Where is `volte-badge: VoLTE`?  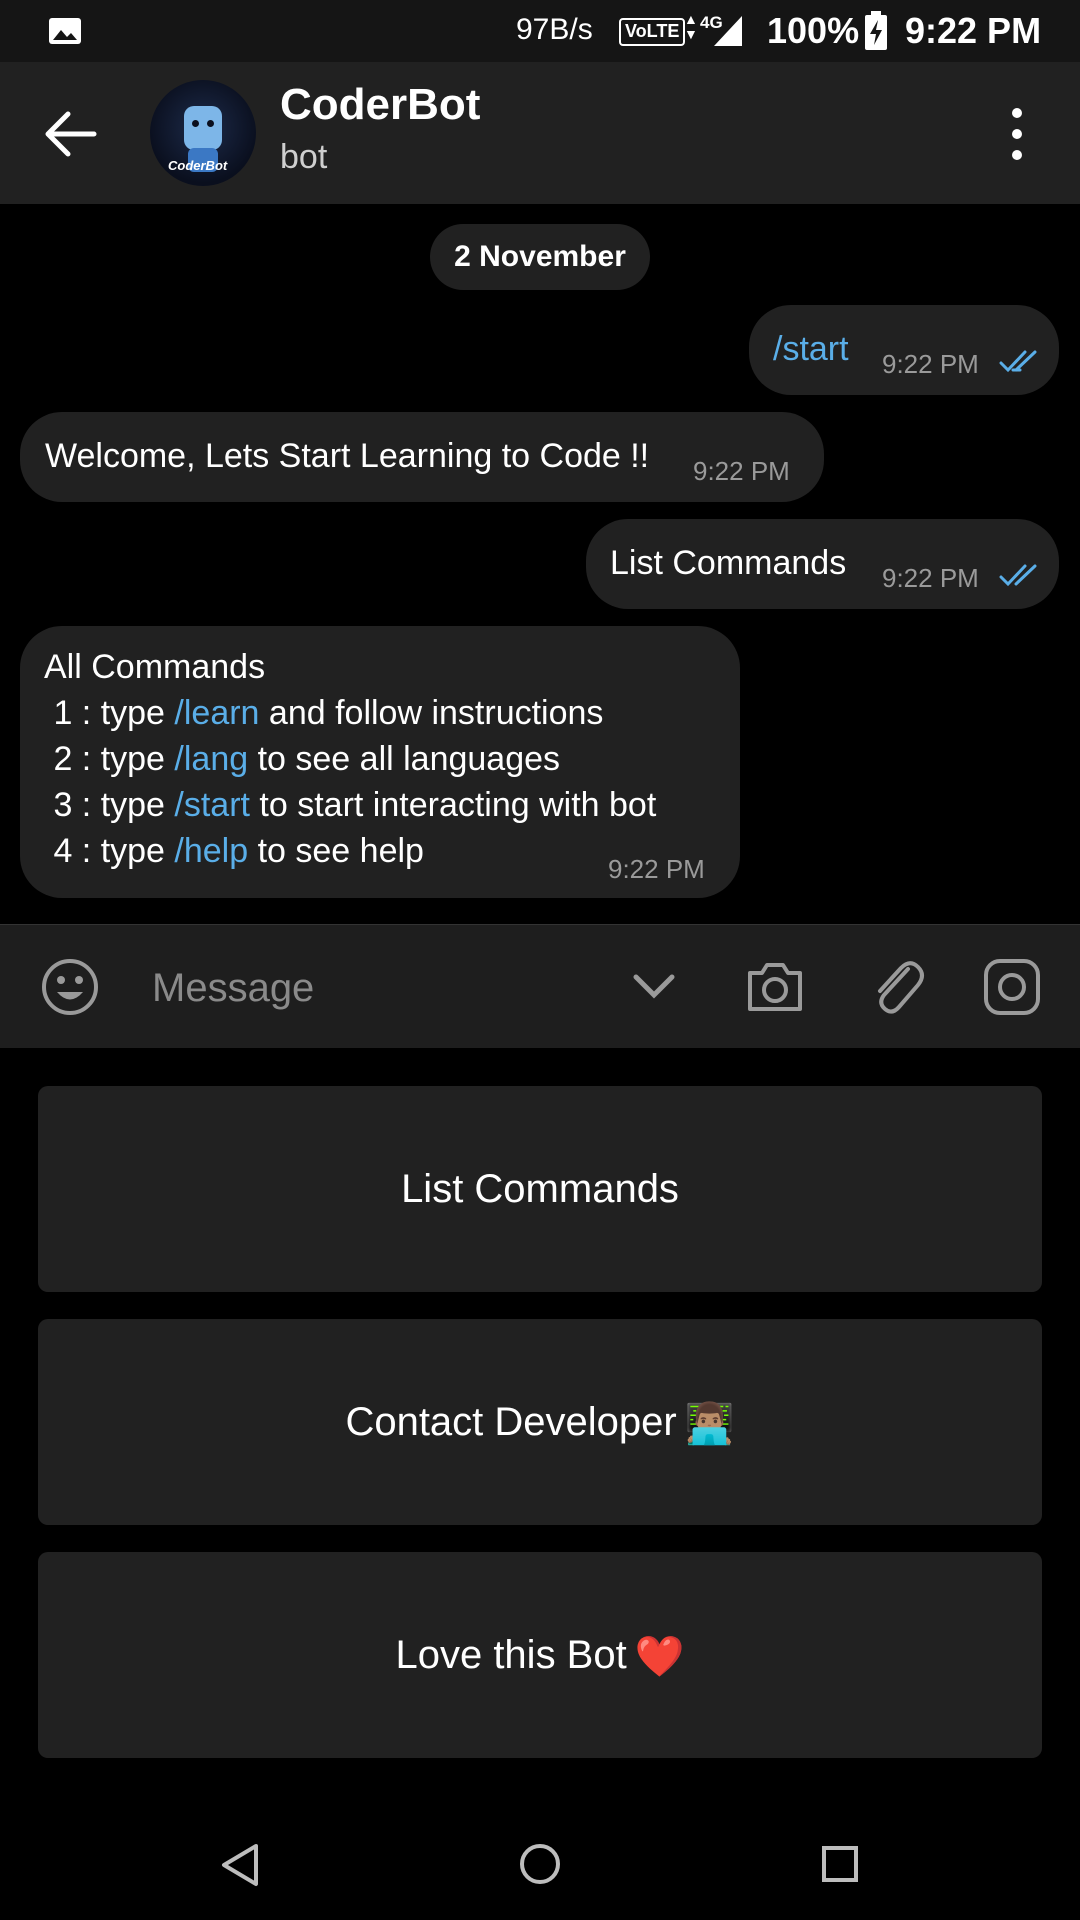
volte-badge: VoLTE is located at coordinates (652, 32).